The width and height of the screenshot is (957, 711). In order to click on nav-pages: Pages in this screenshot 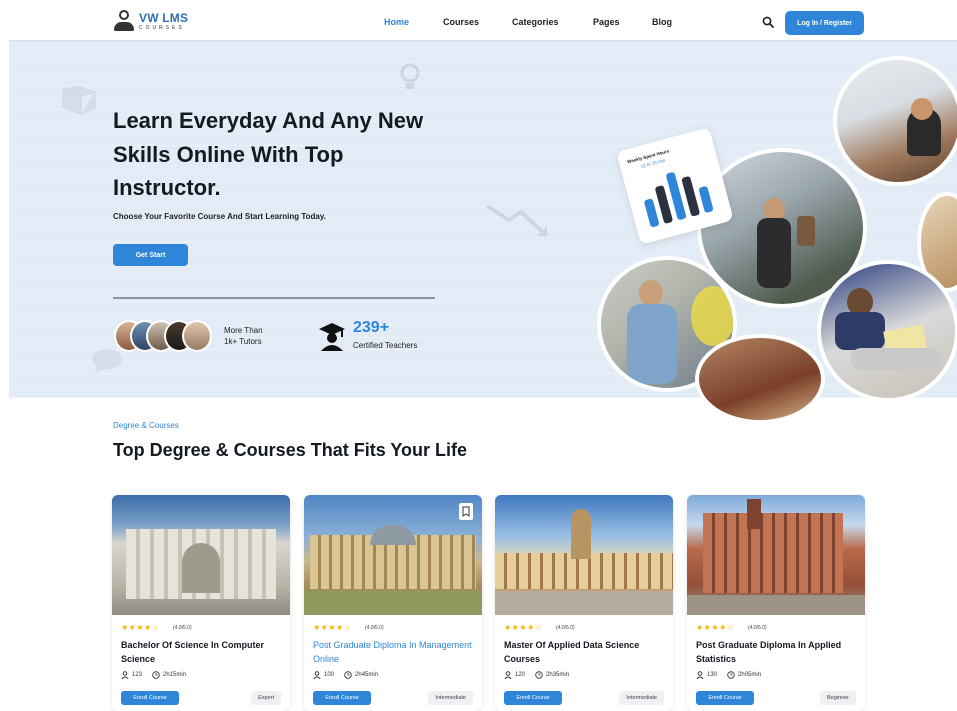, I will do `click(606, 22)`.